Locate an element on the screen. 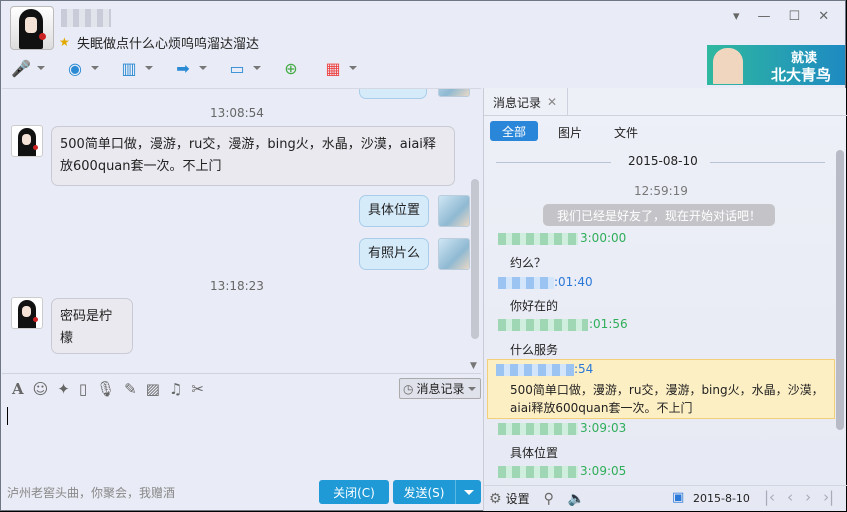  speaker-icon: 🔈 is located at coordinates (576, 499).